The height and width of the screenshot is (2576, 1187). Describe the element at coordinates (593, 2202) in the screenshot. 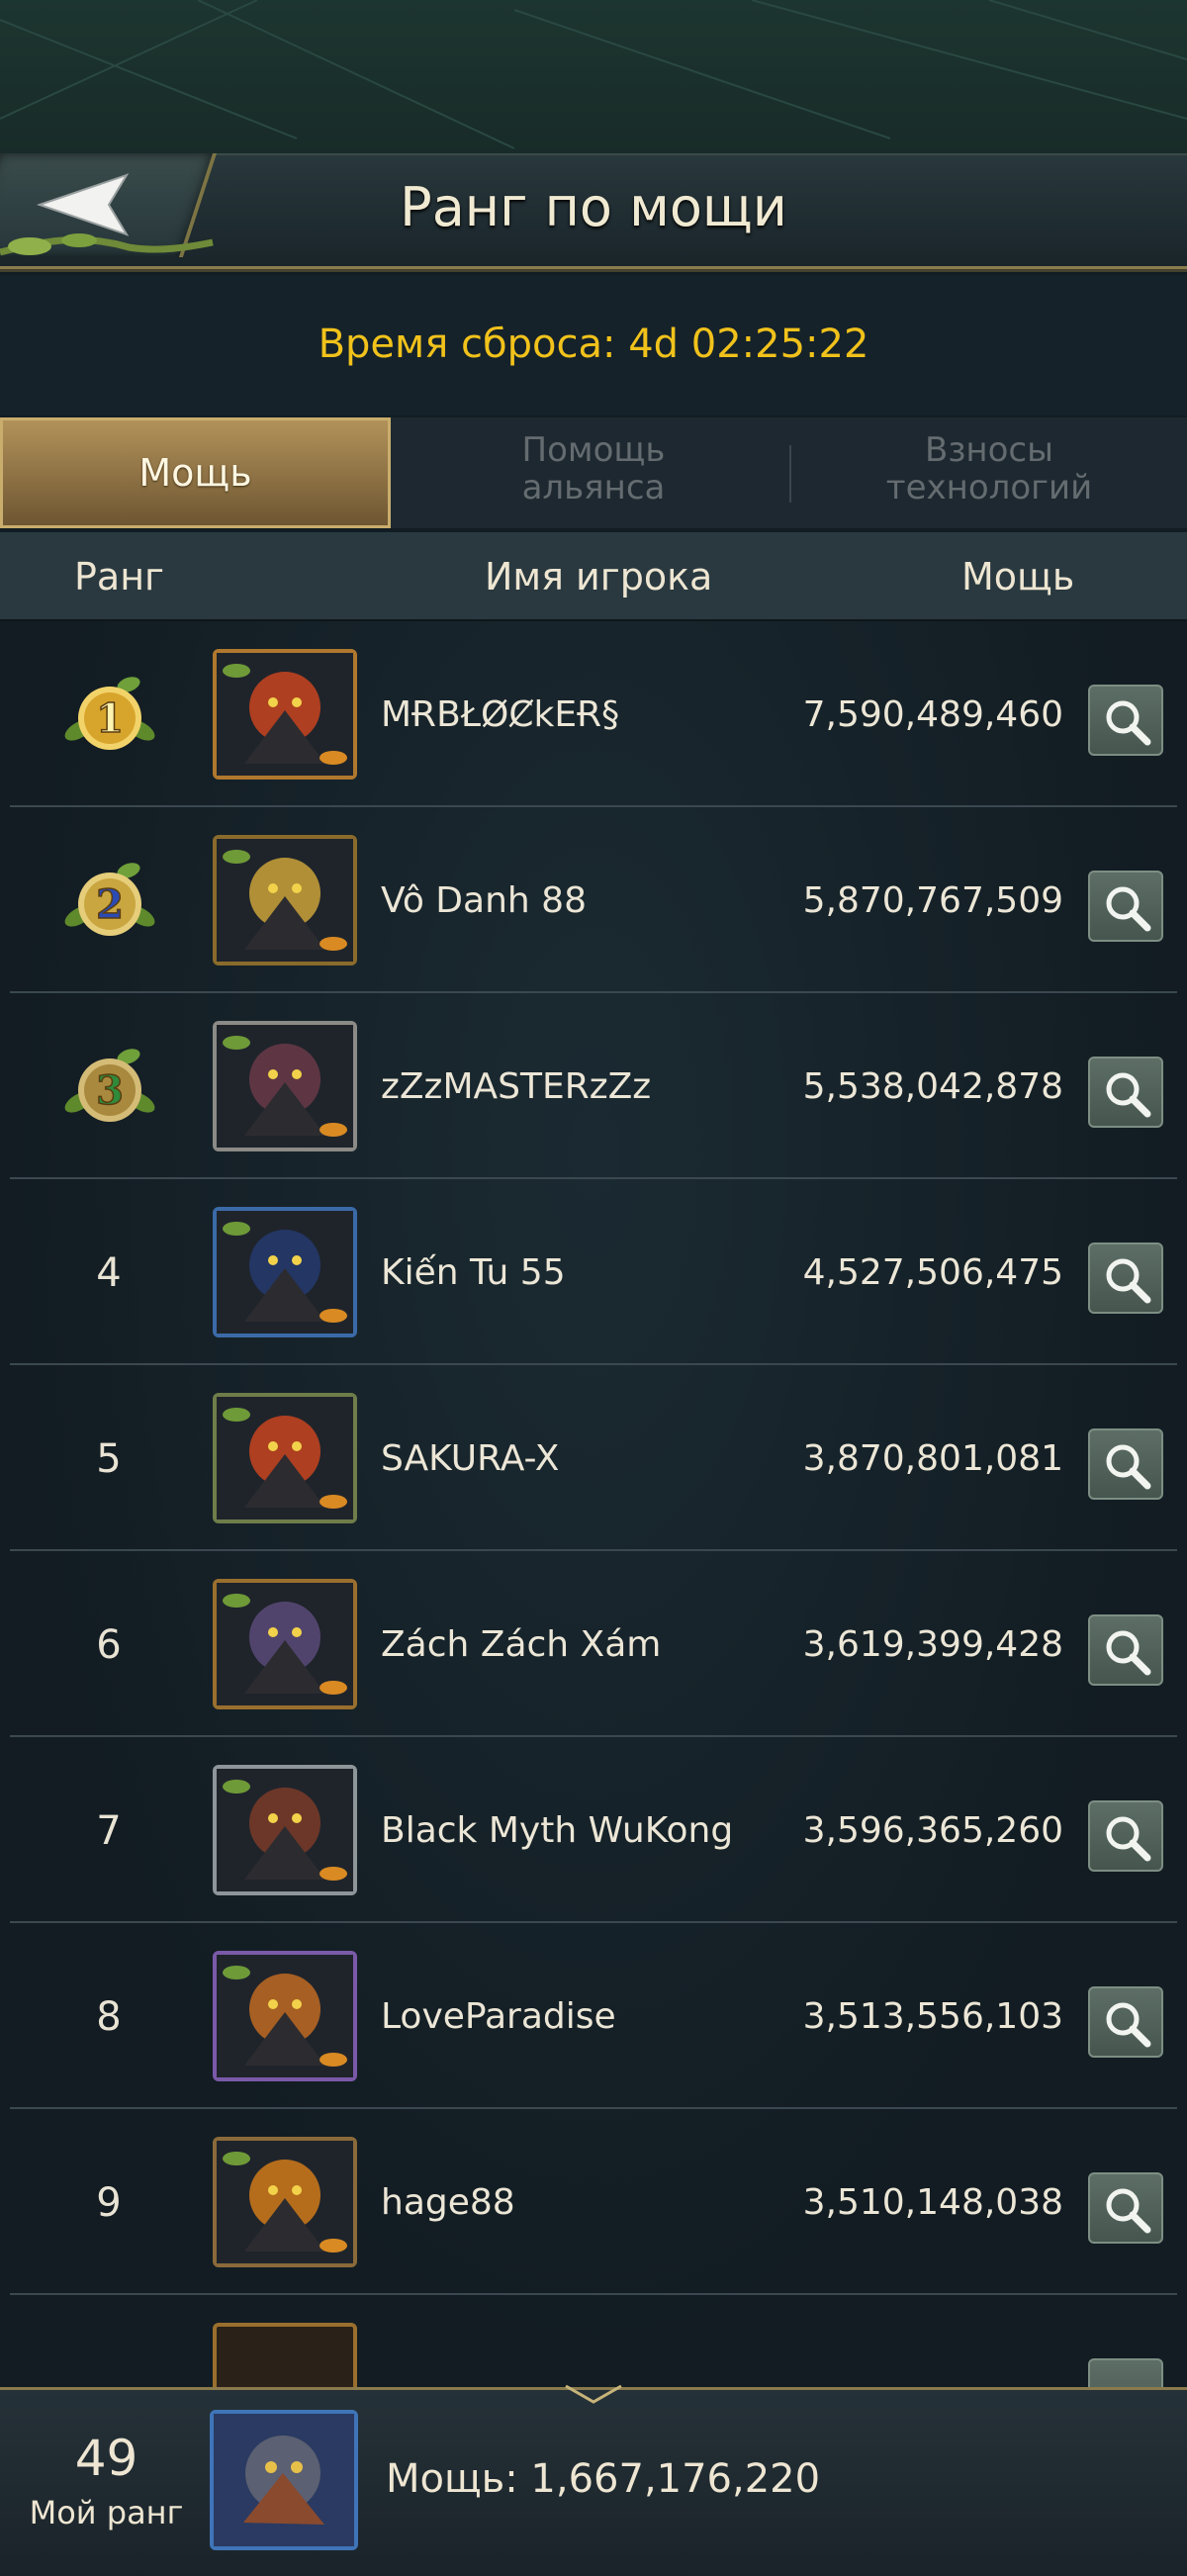

I see `table-row: 9 hage88 3,510,148,038` at that location.